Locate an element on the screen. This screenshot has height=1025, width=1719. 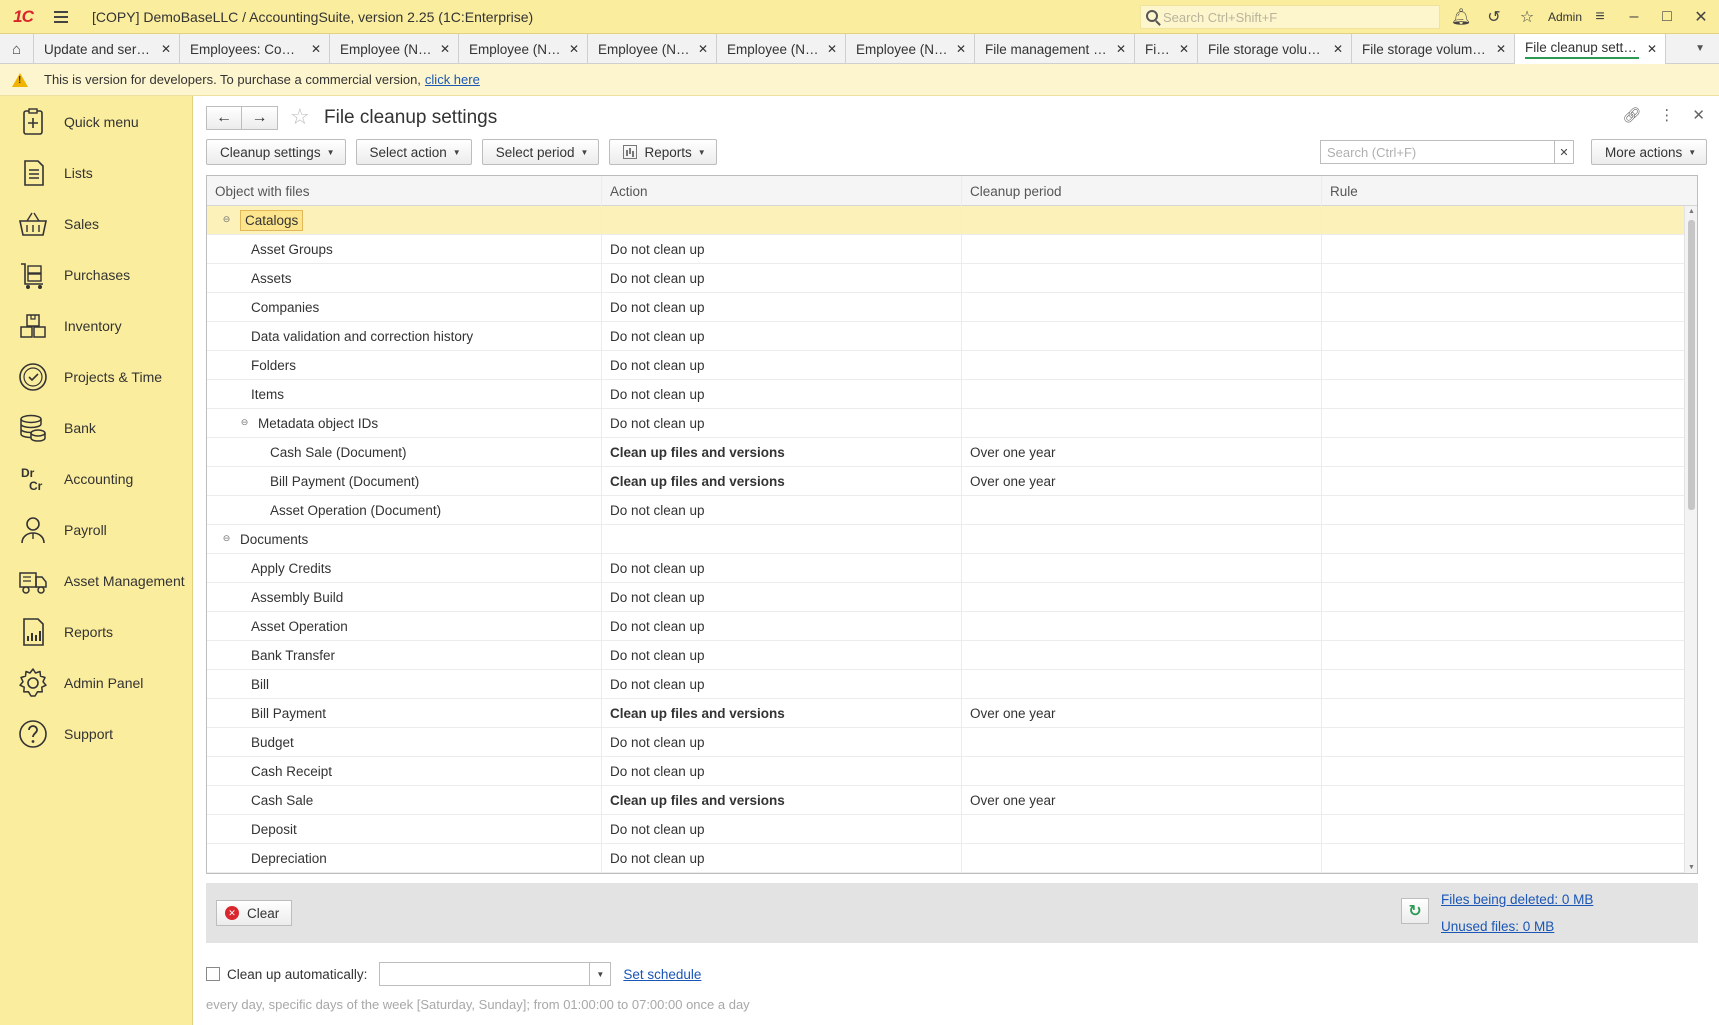
favorites-star-icon: ☆ is located at coordinates (1527, 17).